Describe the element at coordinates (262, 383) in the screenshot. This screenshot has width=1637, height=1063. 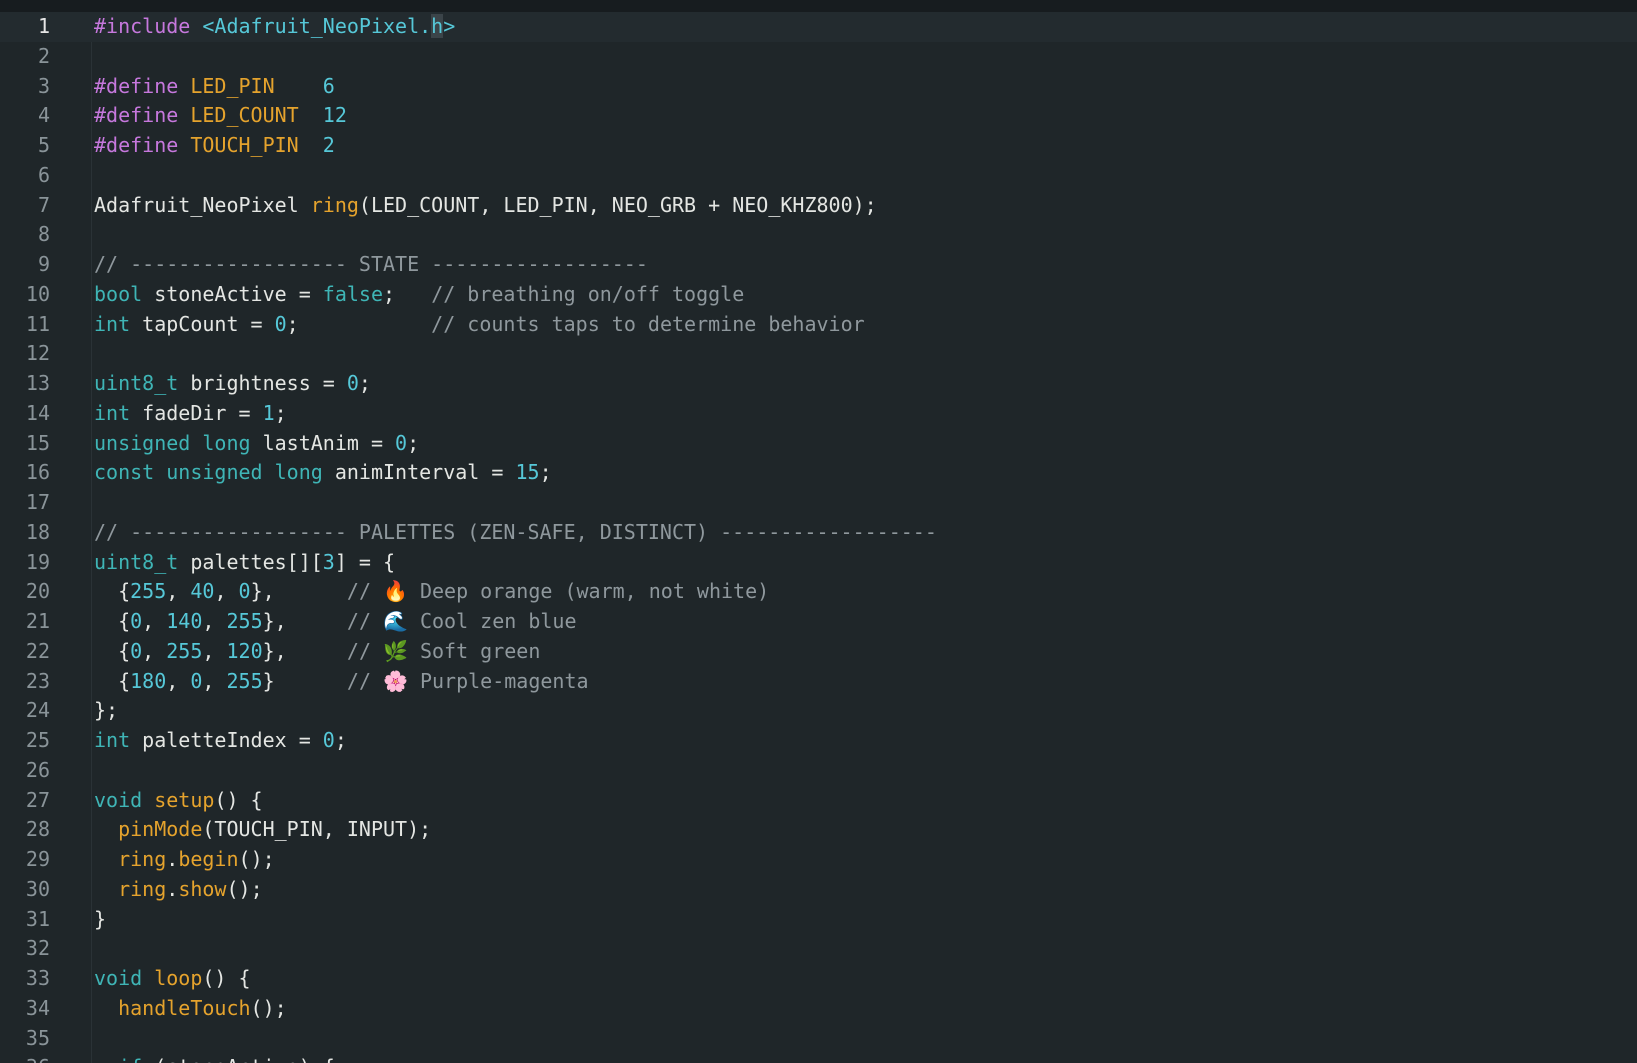
I see `code-token: brightness =` at that location.